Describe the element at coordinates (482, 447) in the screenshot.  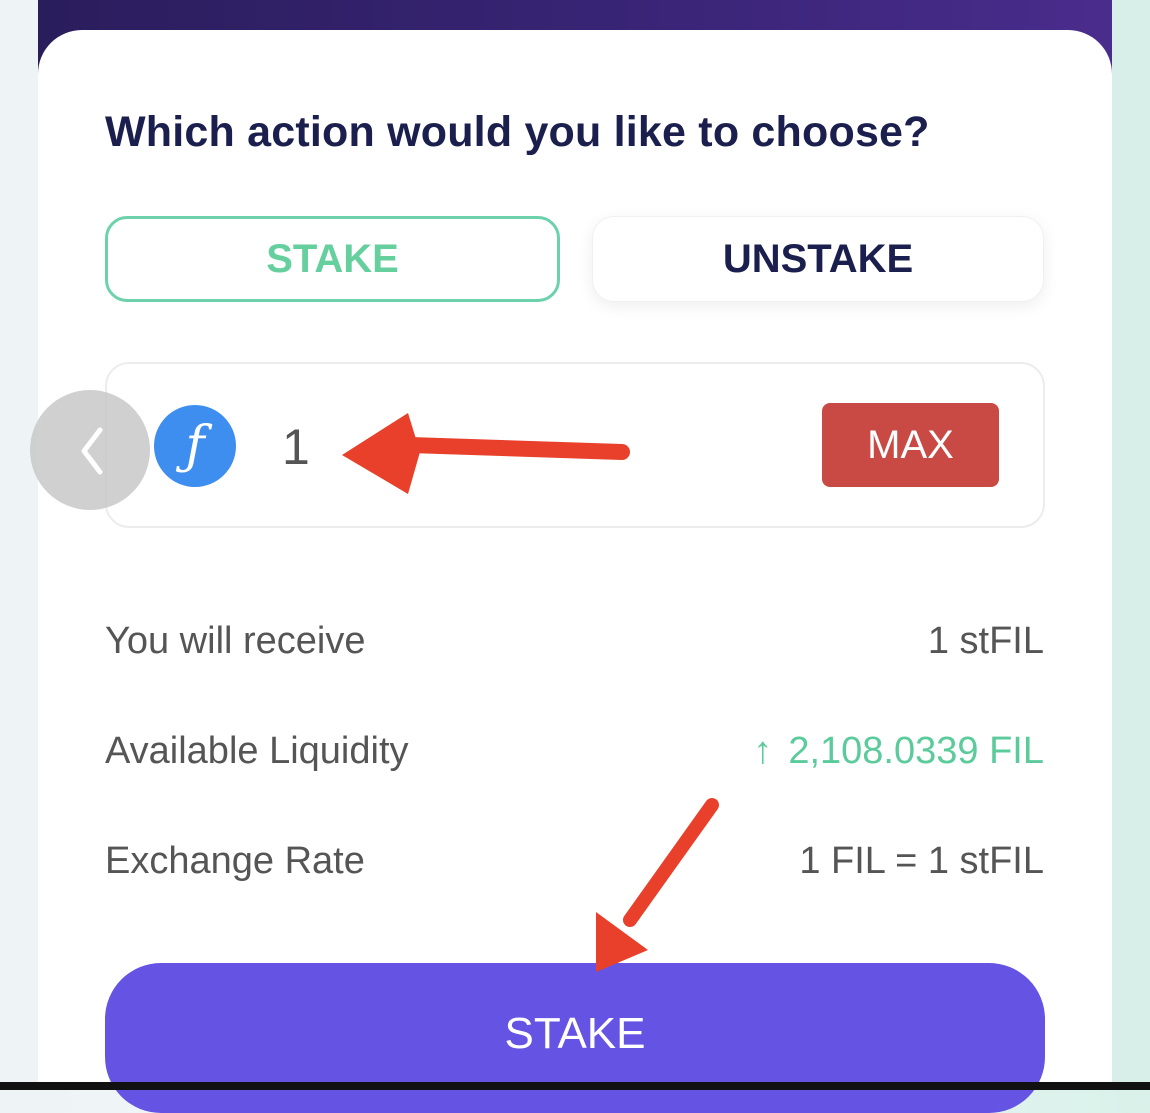
I see `amount-input` at that location.